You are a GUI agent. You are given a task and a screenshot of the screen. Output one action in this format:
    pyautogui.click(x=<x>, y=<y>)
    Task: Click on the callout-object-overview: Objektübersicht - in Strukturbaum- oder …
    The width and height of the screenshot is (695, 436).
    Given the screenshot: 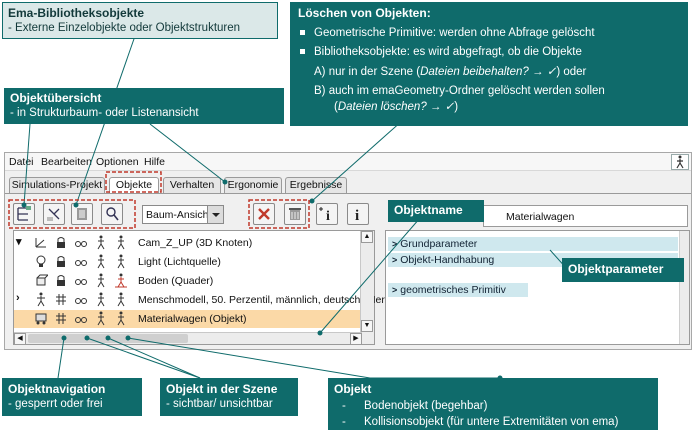 What is the action you would take?
    pyautogui.click(x=144, y=106)
    